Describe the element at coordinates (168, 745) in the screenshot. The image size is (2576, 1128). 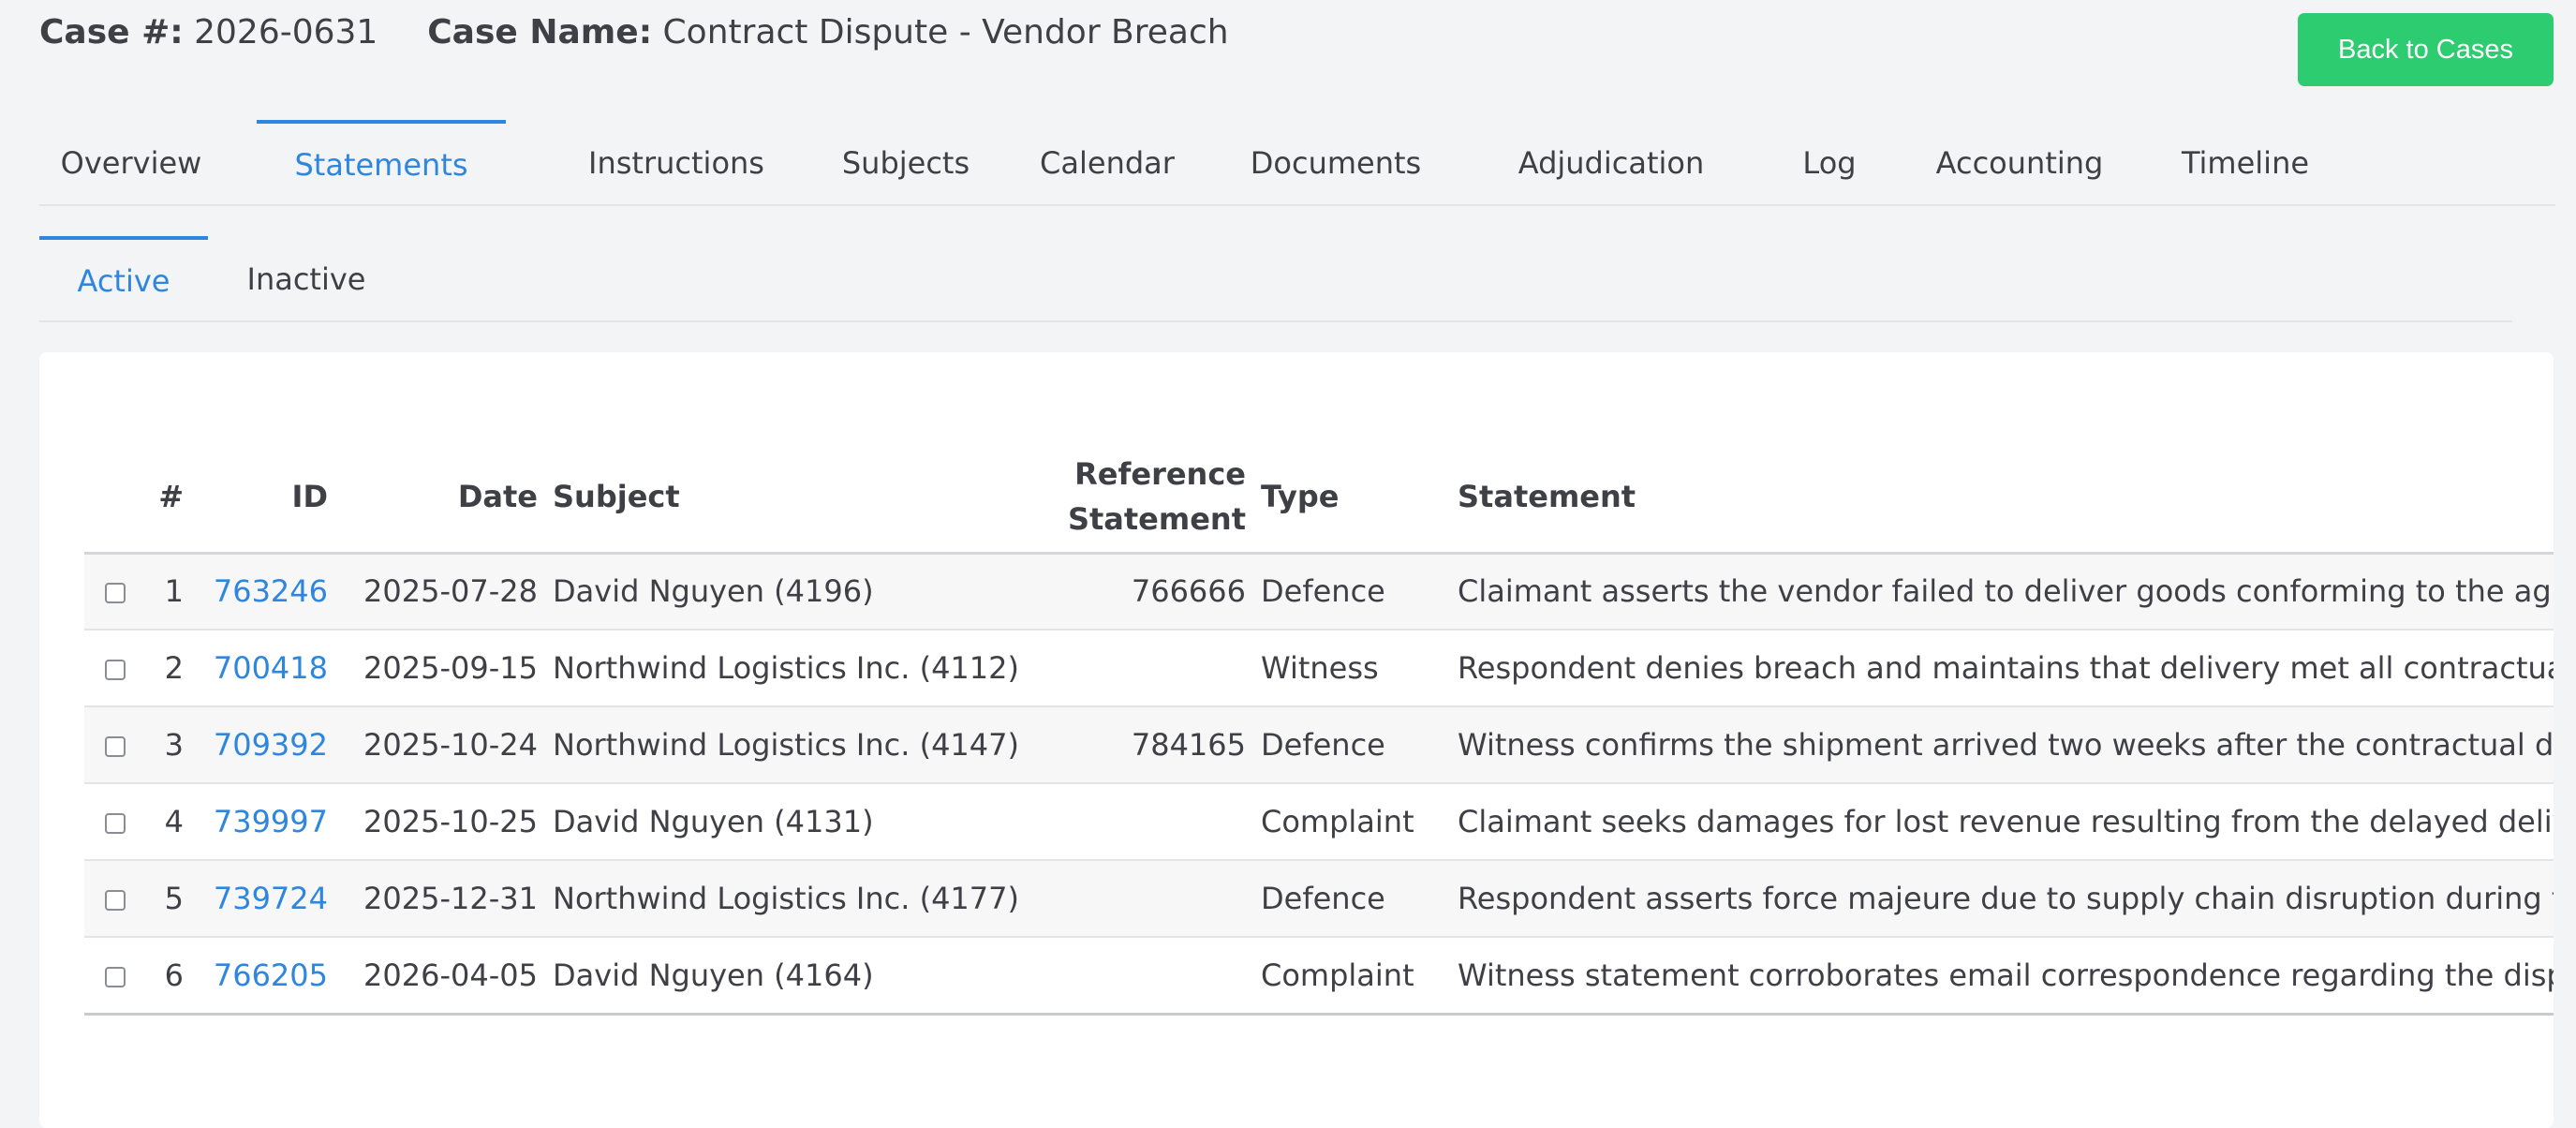
I see `row-num: 3` at that location.